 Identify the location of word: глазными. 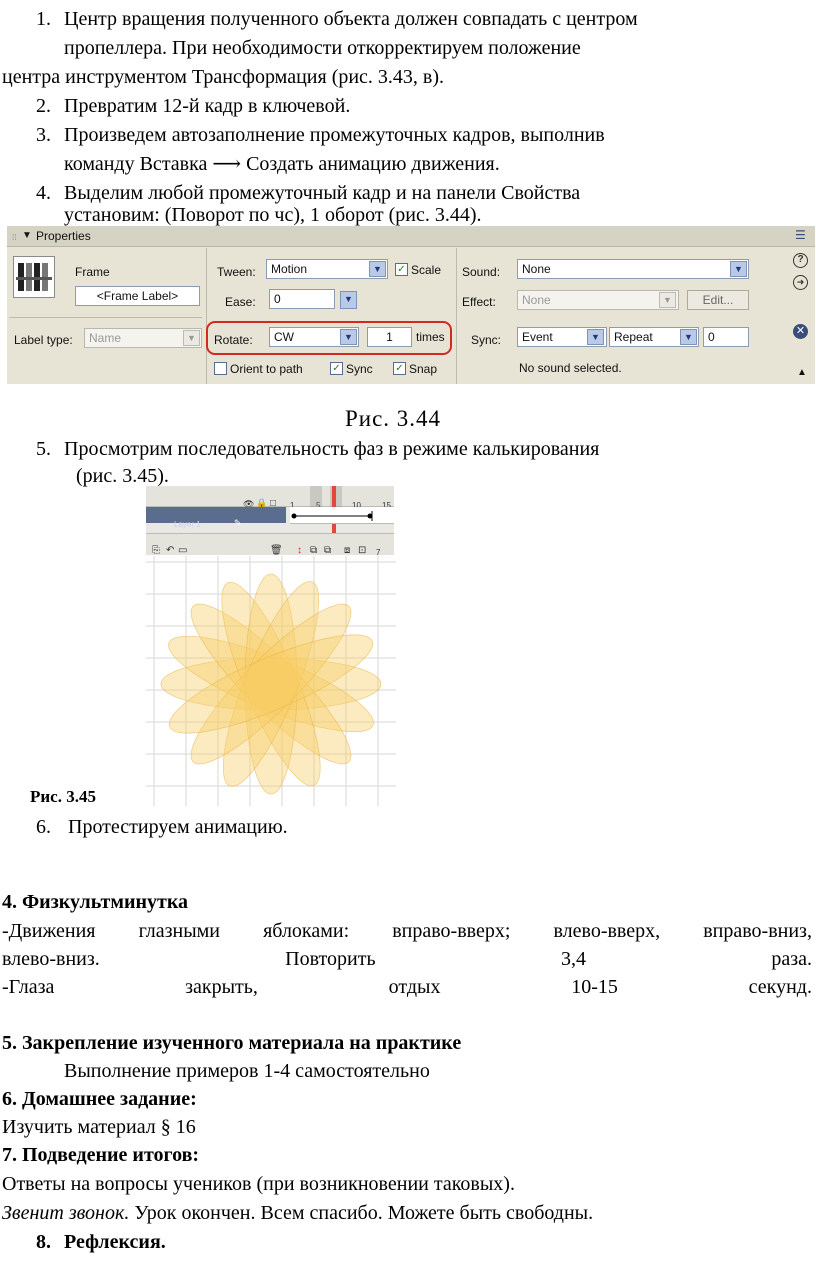
(179, 931).